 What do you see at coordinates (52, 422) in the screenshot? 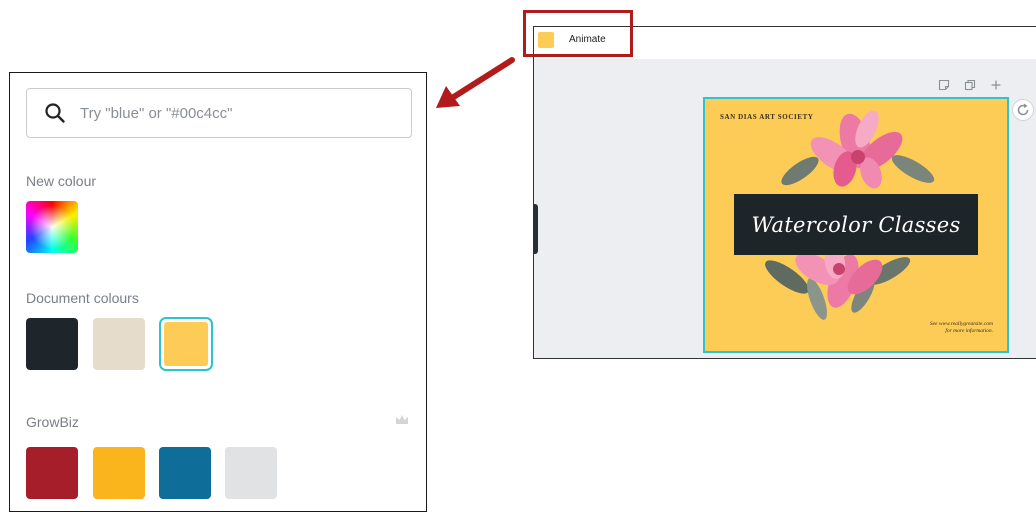
I see `brand-kit-title: GrowBiz` at bounding box center [52, 422].